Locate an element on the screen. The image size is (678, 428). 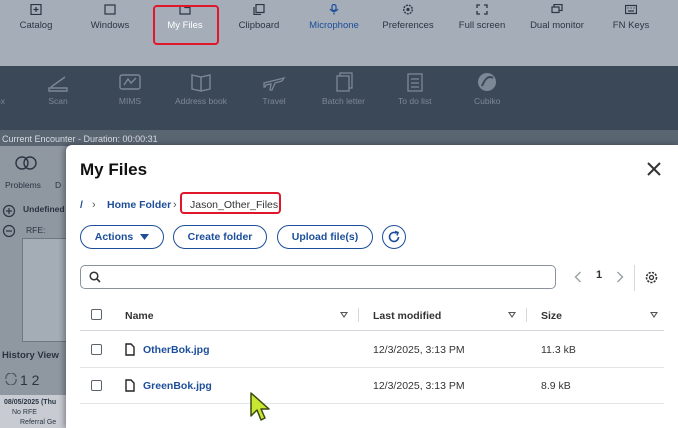
dialog-title: My Files is located at coordinates (114, 169).